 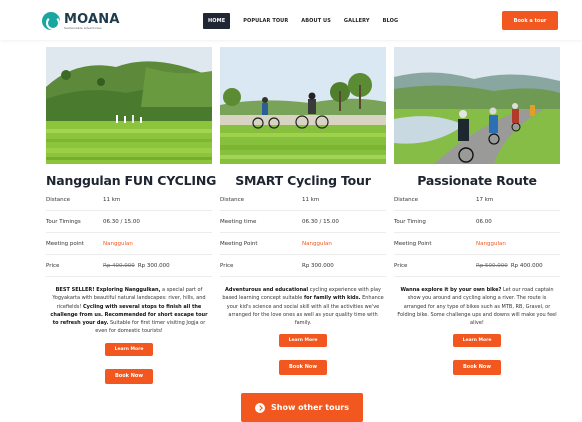 What do you see at coordinates (477, 105) in the screenshot?
I see `tour-photo-road-cyclists` at bounding box center [477, 105].